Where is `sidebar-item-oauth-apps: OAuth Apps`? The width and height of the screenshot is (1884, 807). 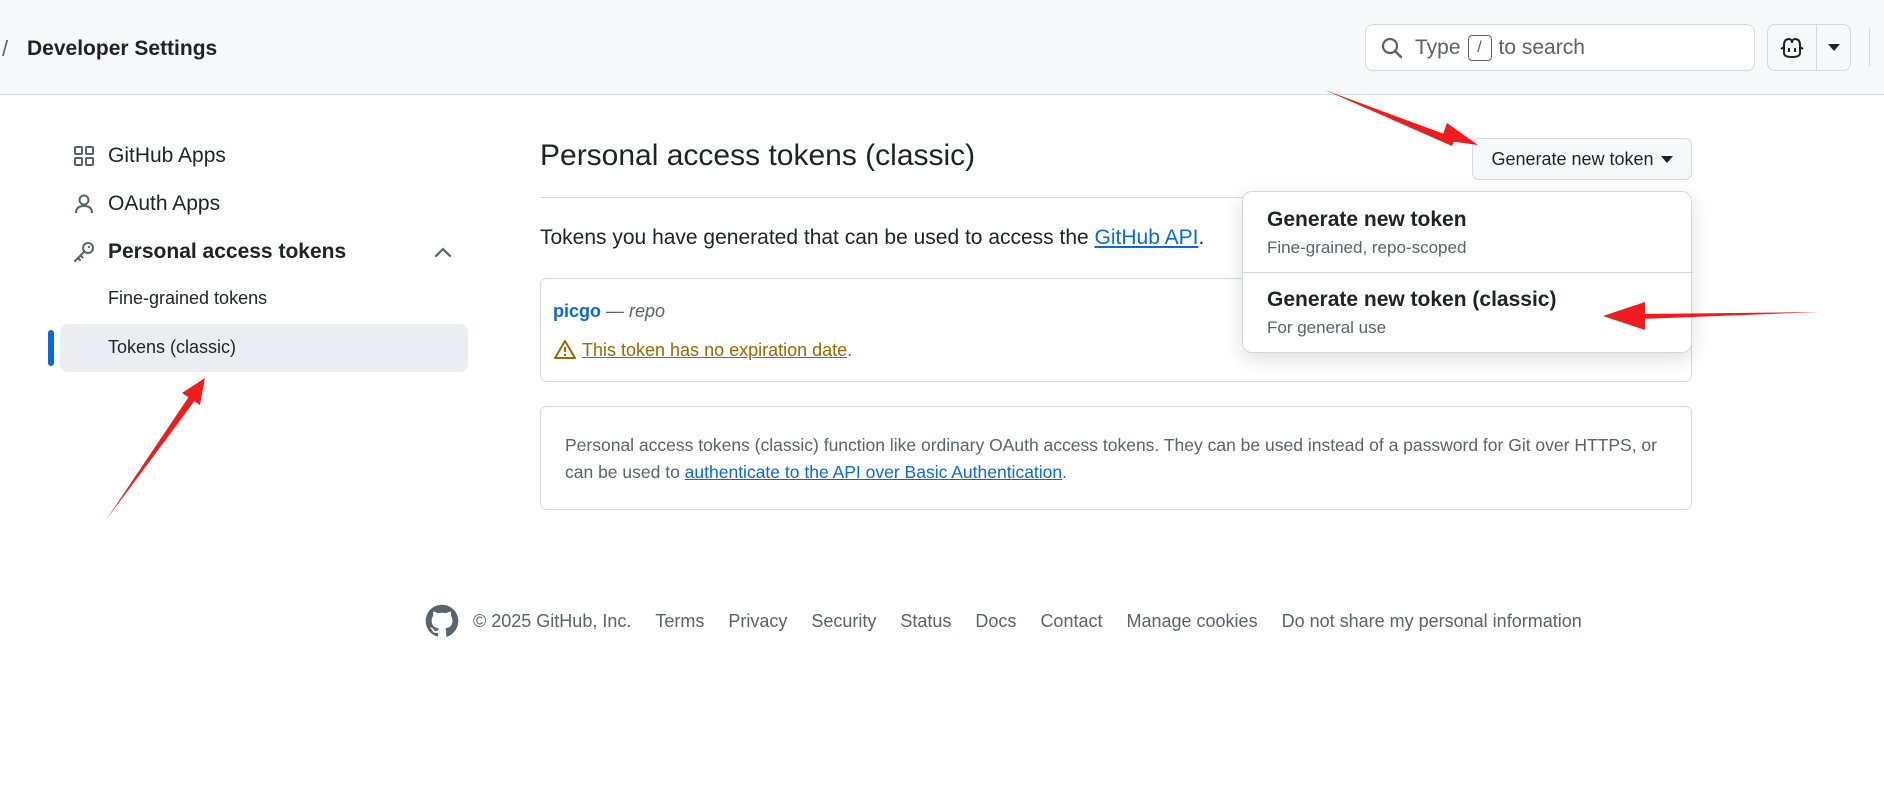 sidebar-item-oauth-apps: OAuth Apps is located at coordinates (146, 204).